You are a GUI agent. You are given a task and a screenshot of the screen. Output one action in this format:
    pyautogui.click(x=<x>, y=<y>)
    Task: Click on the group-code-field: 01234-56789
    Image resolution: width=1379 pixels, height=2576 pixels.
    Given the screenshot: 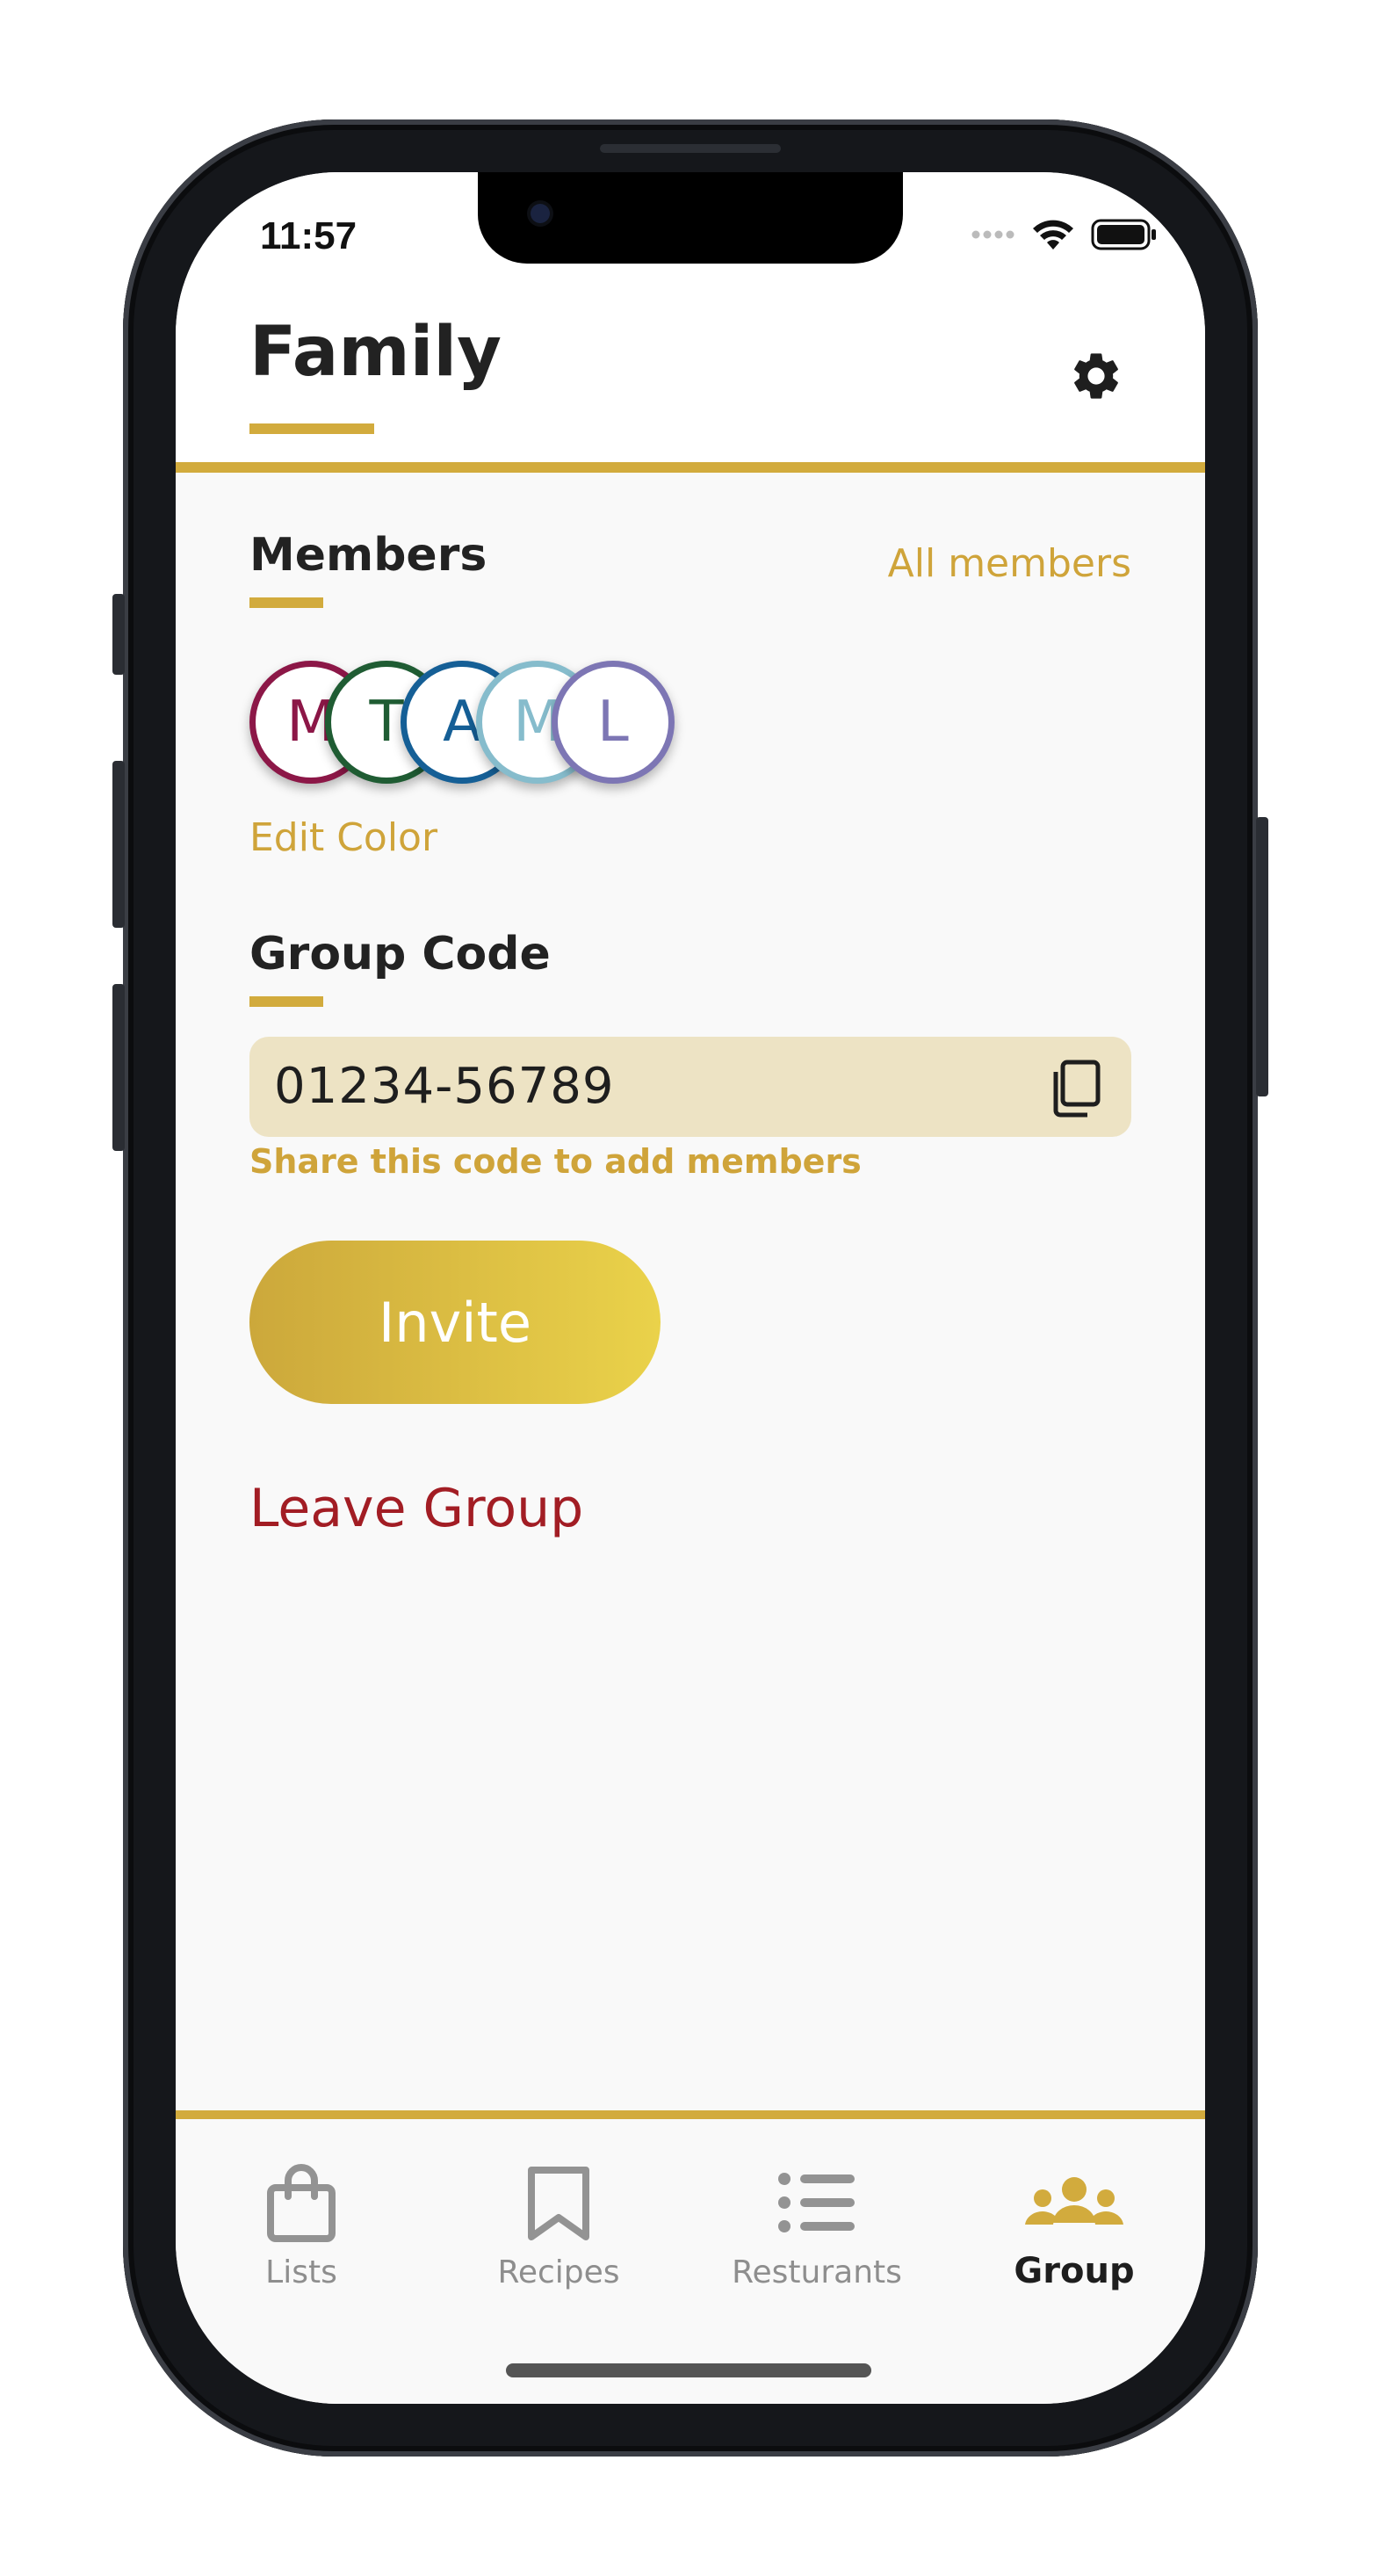 What is the action you would take?
    pyautogui.click(x=690, y=1087)
    